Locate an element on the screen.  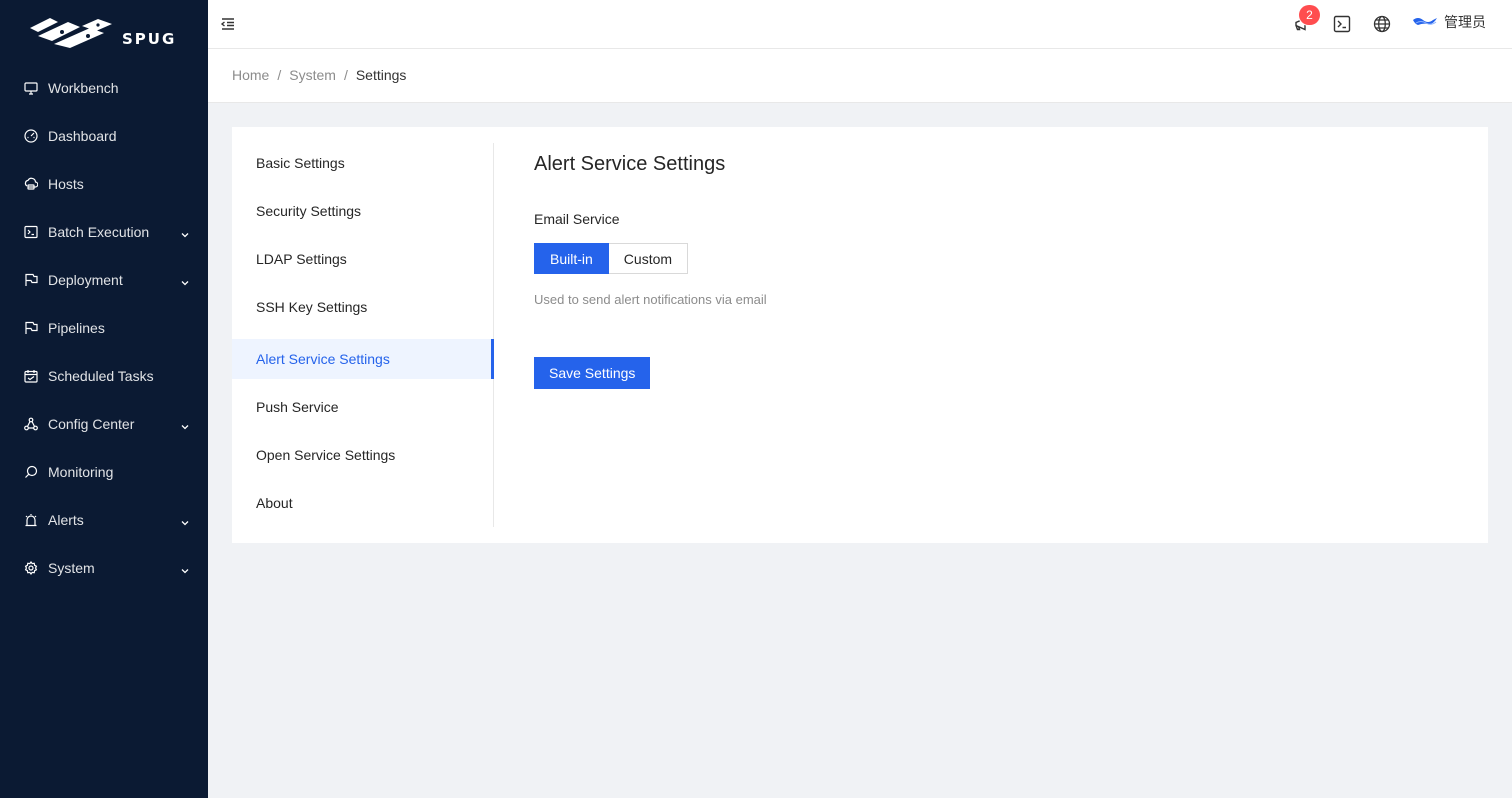
schedule-icon is located at coordinates (31, 376).